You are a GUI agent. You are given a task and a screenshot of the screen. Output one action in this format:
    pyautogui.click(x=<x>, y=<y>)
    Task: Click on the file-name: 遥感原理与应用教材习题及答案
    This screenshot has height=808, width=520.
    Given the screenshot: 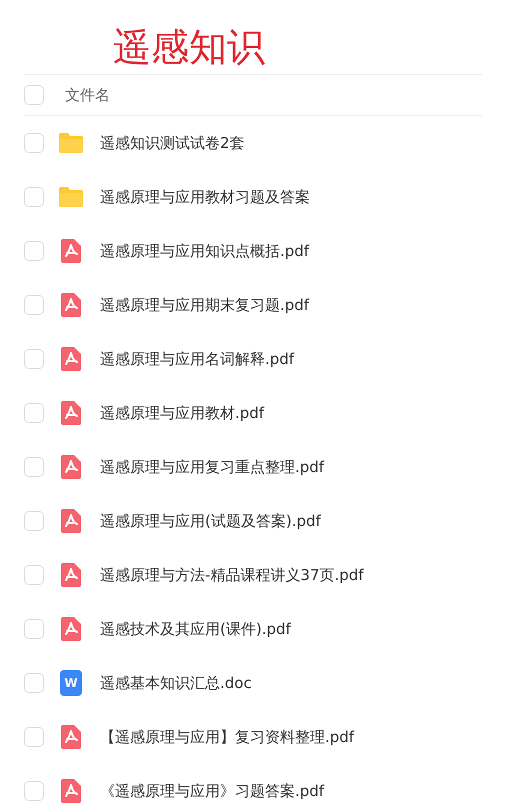 What is the action you would take?
    pyautogui.click(x=205, y=197)
    